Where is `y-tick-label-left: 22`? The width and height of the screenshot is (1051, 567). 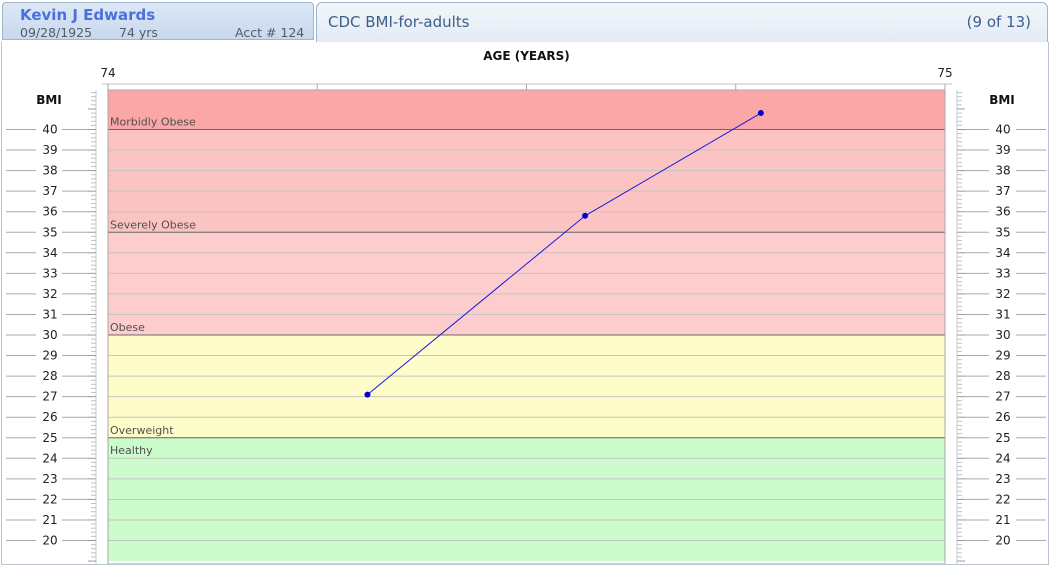 y-tick-label-left: 22 is located at coordinates (49, 499).